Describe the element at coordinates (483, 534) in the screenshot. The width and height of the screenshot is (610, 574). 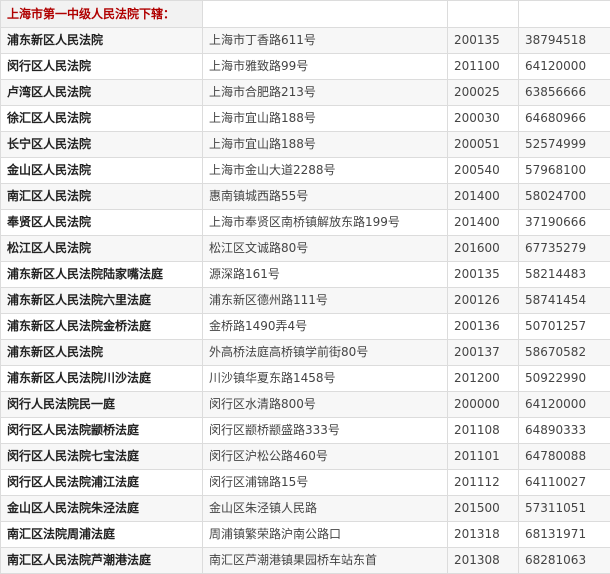
I see `postal-code: 201318` at that location.